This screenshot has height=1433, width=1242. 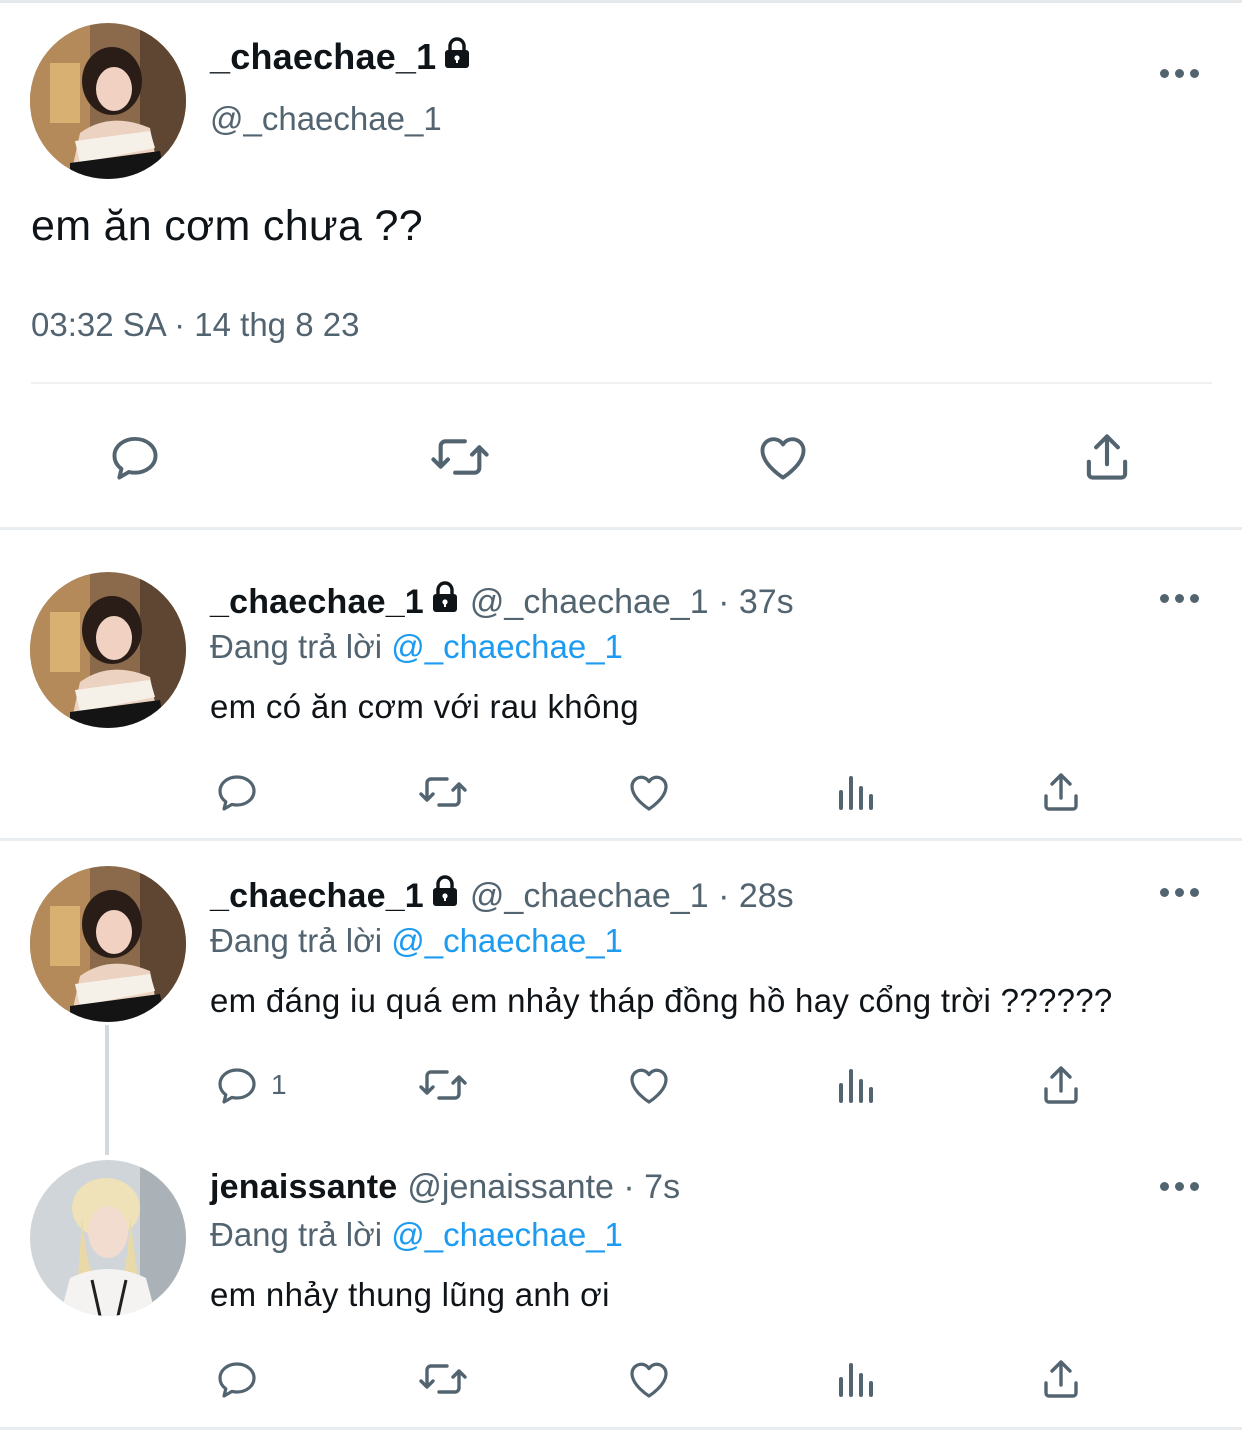 What do you see at coordinates (195, 325) in the screenshot?
I see `tweet-timestamp: 03:32 SA · 14 thg 8 23` at bounding box center [195, 325].